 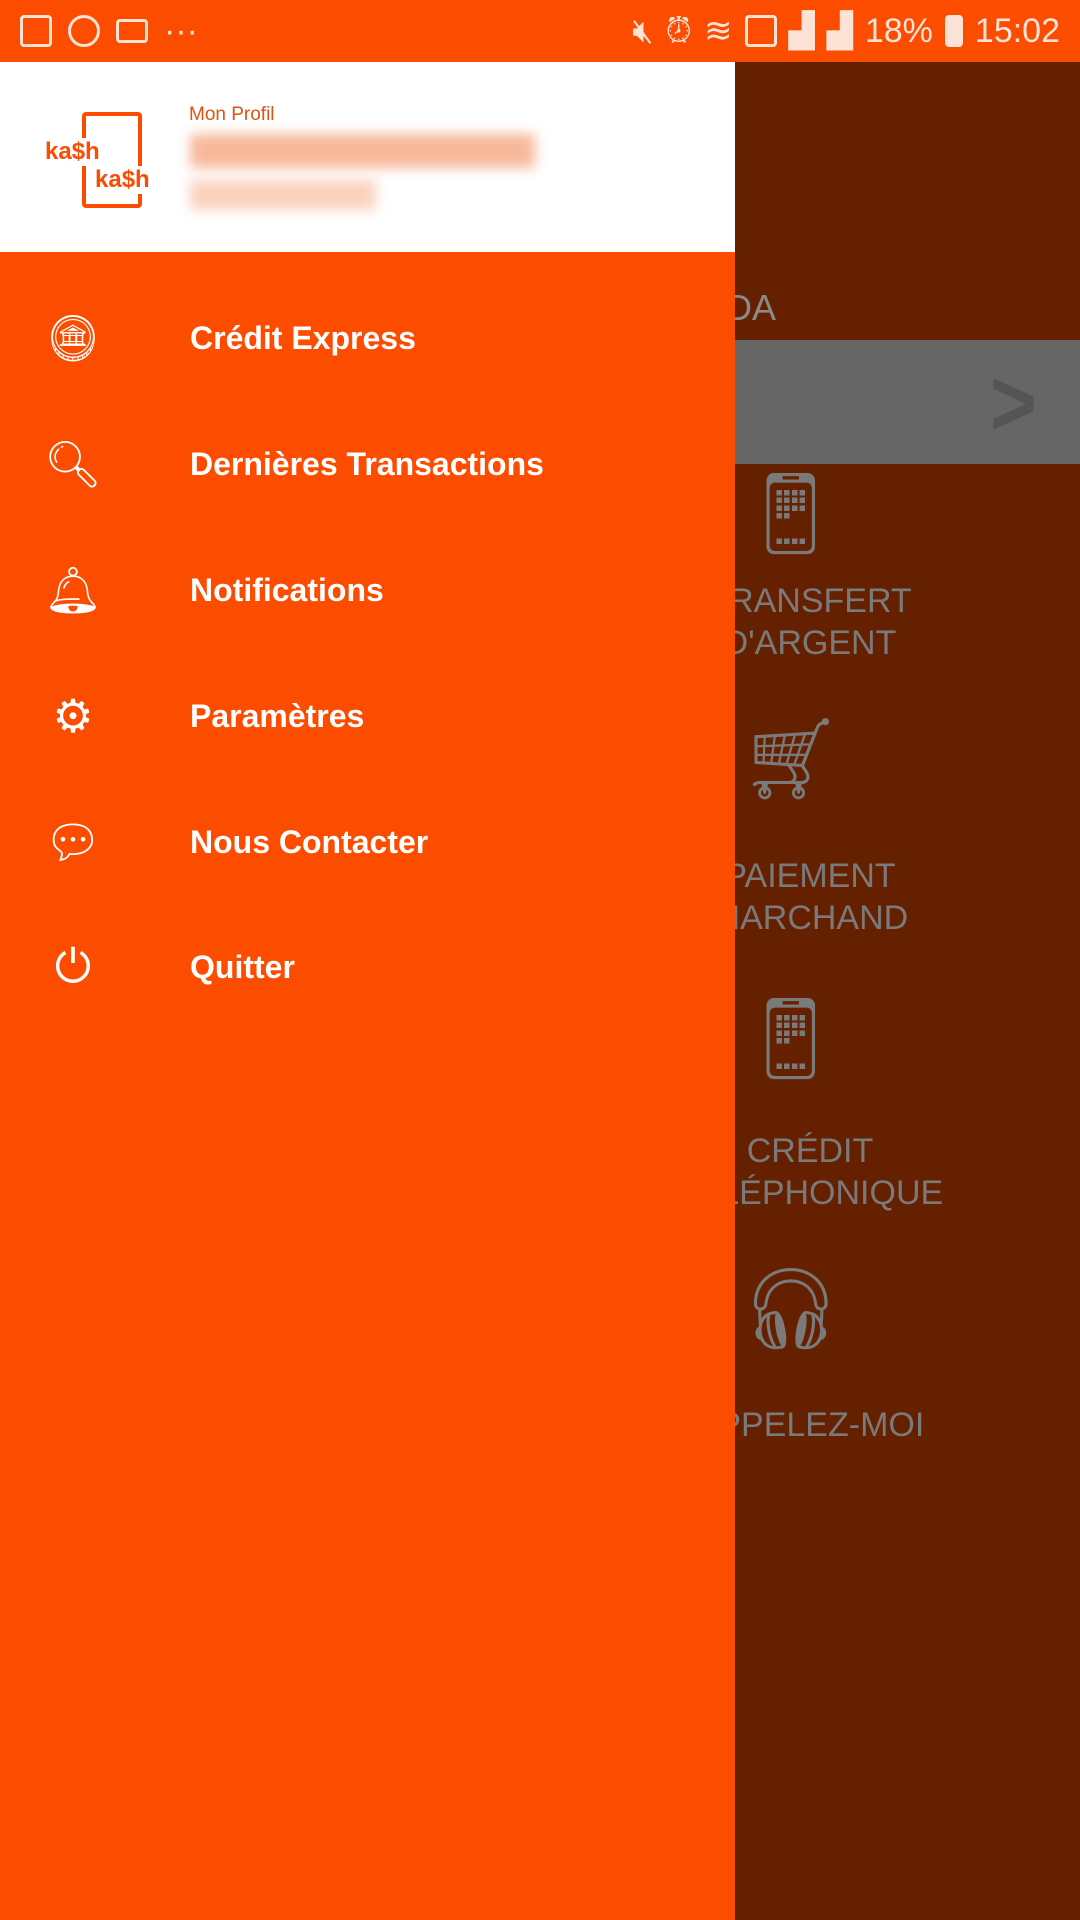 I want to click on menu-item-settings: ⚙︎ Paramètres, so click(x=367, y=716).